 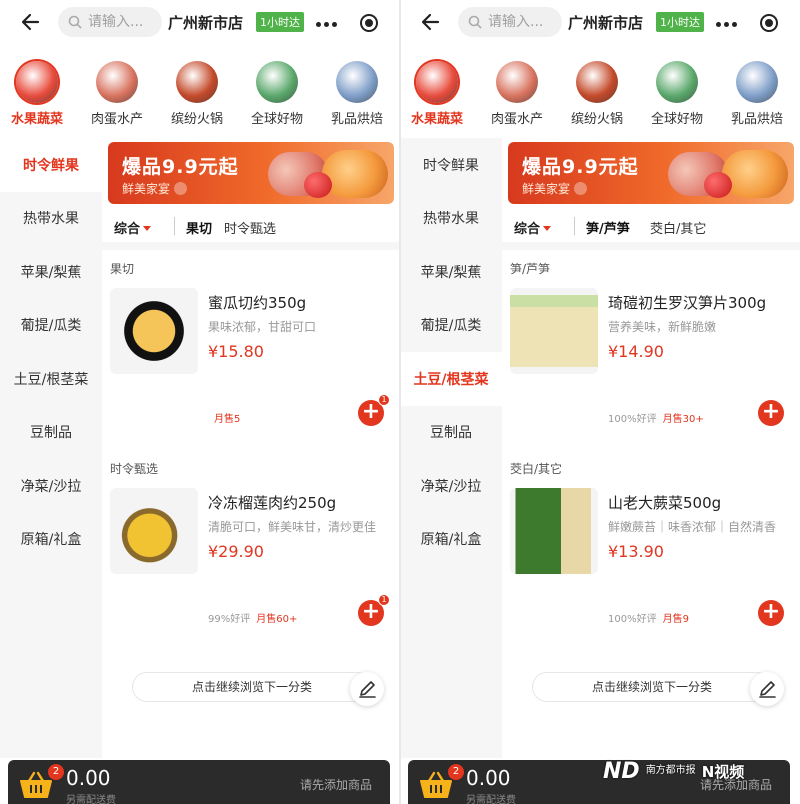 What do you see at coordinates (665, 503) in the screenshot?
I see `product-name: 山老大蕨菜500g` at bounding box center [665, 503].